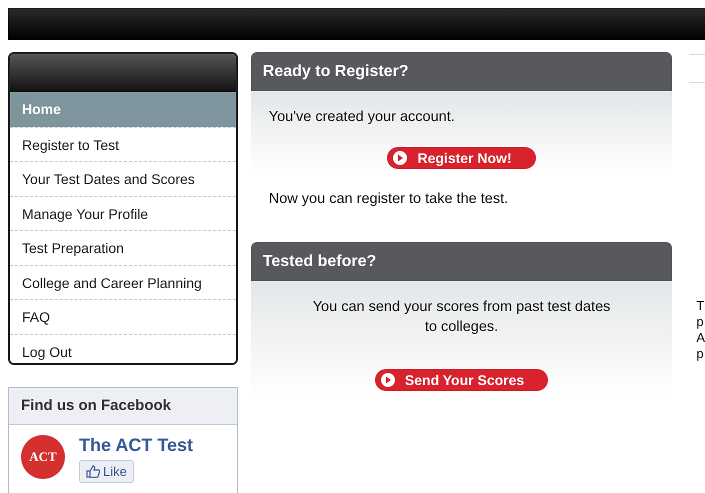  Describe the element at coordinates (123, 406) in the screenshot. I see `widget-title: Find us on Facebook` at that location.